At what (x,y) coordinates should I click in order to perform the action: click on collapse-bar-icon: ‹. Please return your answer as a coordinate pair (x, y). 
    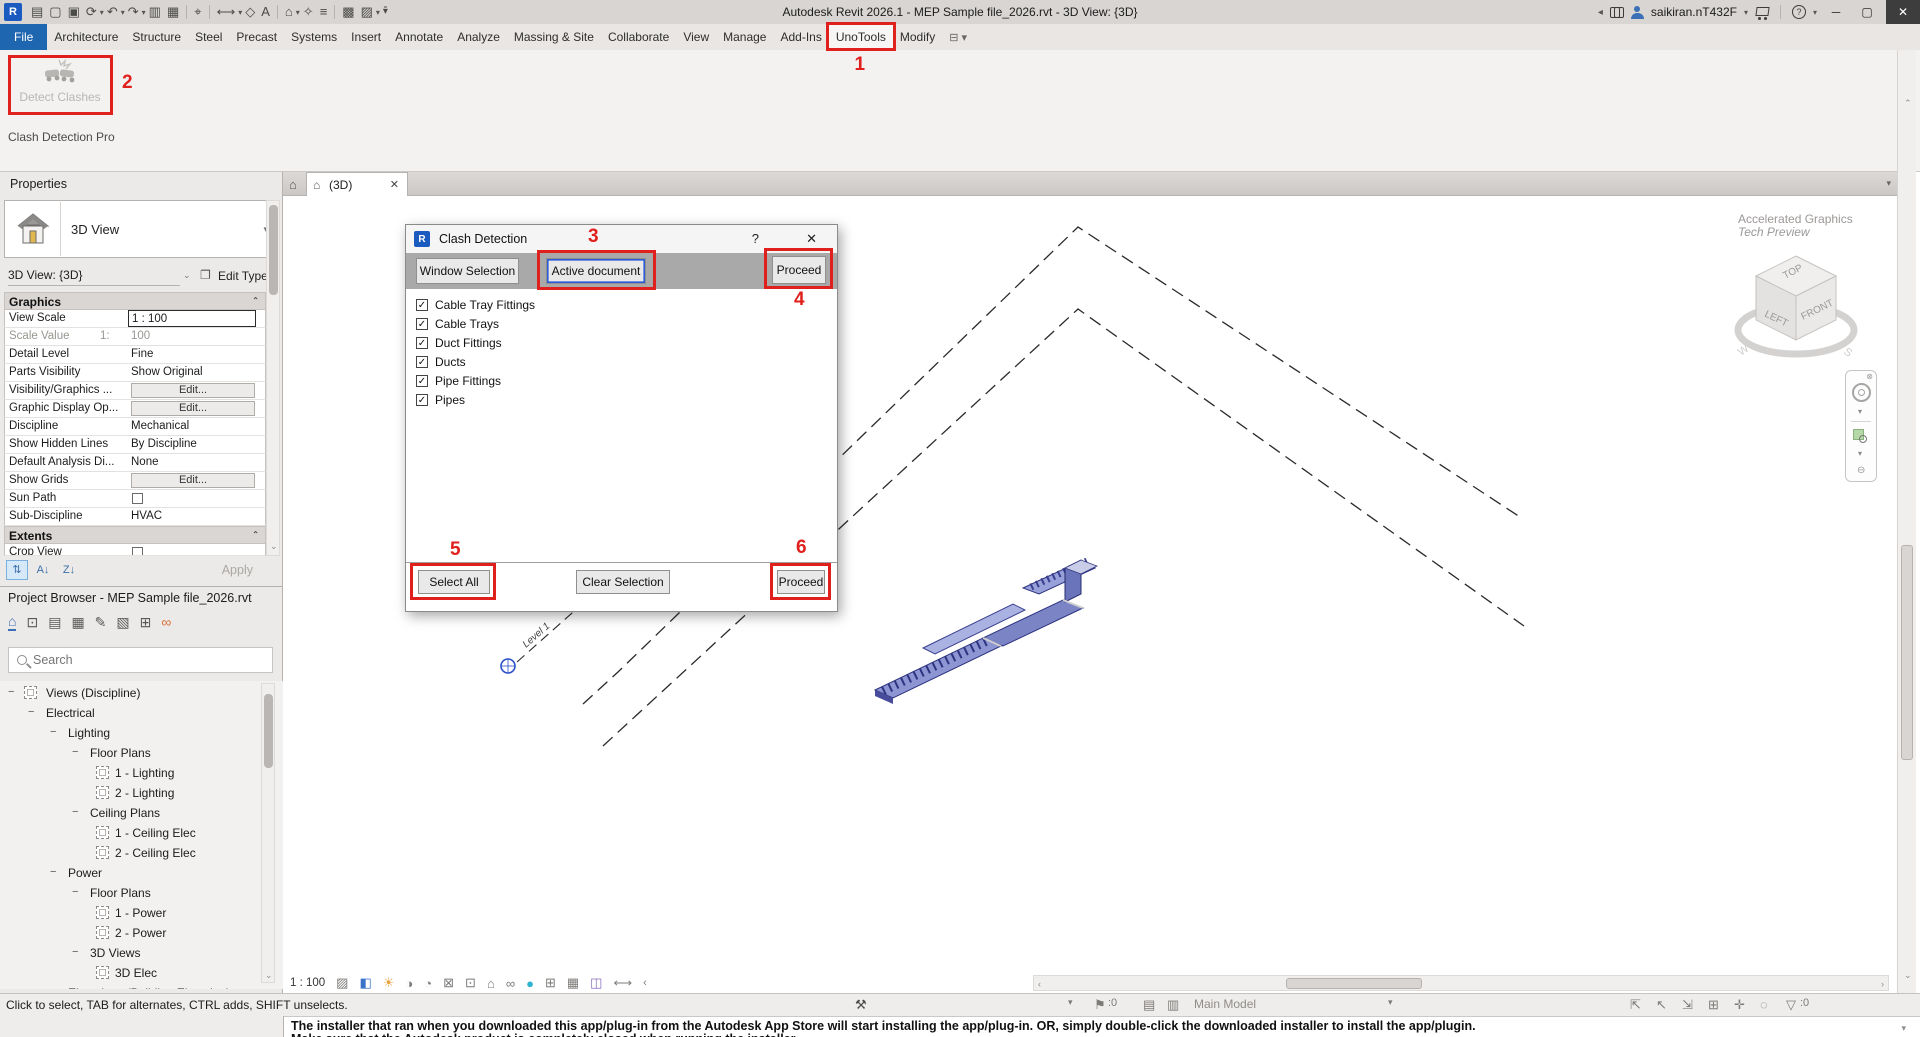
    Looking at the image, I should click on (645, 983).